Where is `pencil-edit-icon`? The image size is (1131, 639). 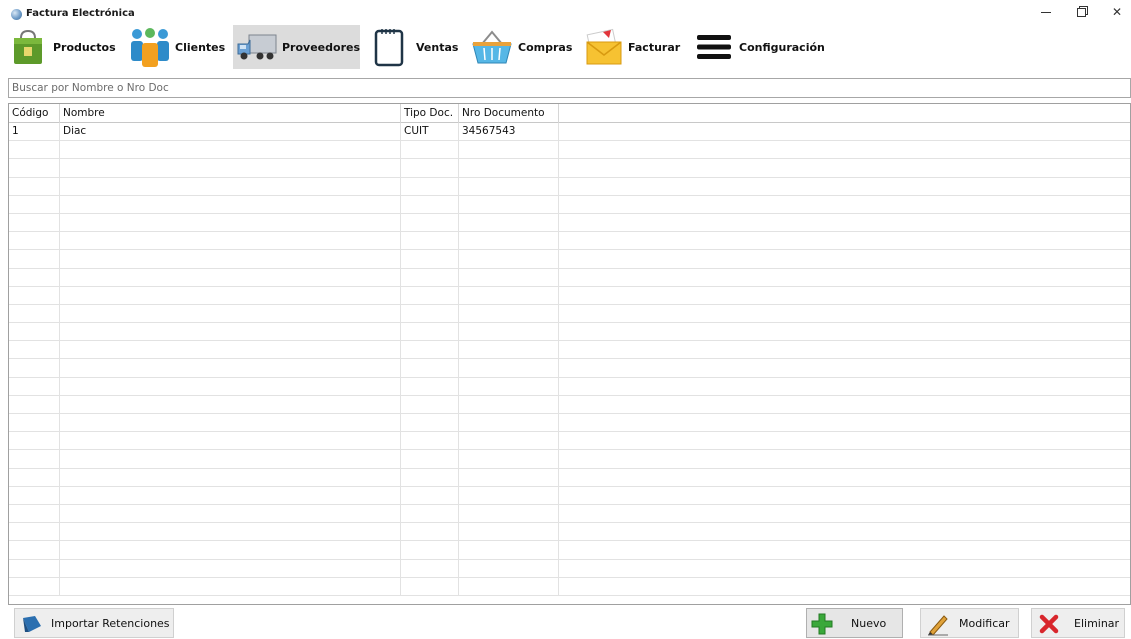 pencil-edit-icon is located at coordinates (938, 625).